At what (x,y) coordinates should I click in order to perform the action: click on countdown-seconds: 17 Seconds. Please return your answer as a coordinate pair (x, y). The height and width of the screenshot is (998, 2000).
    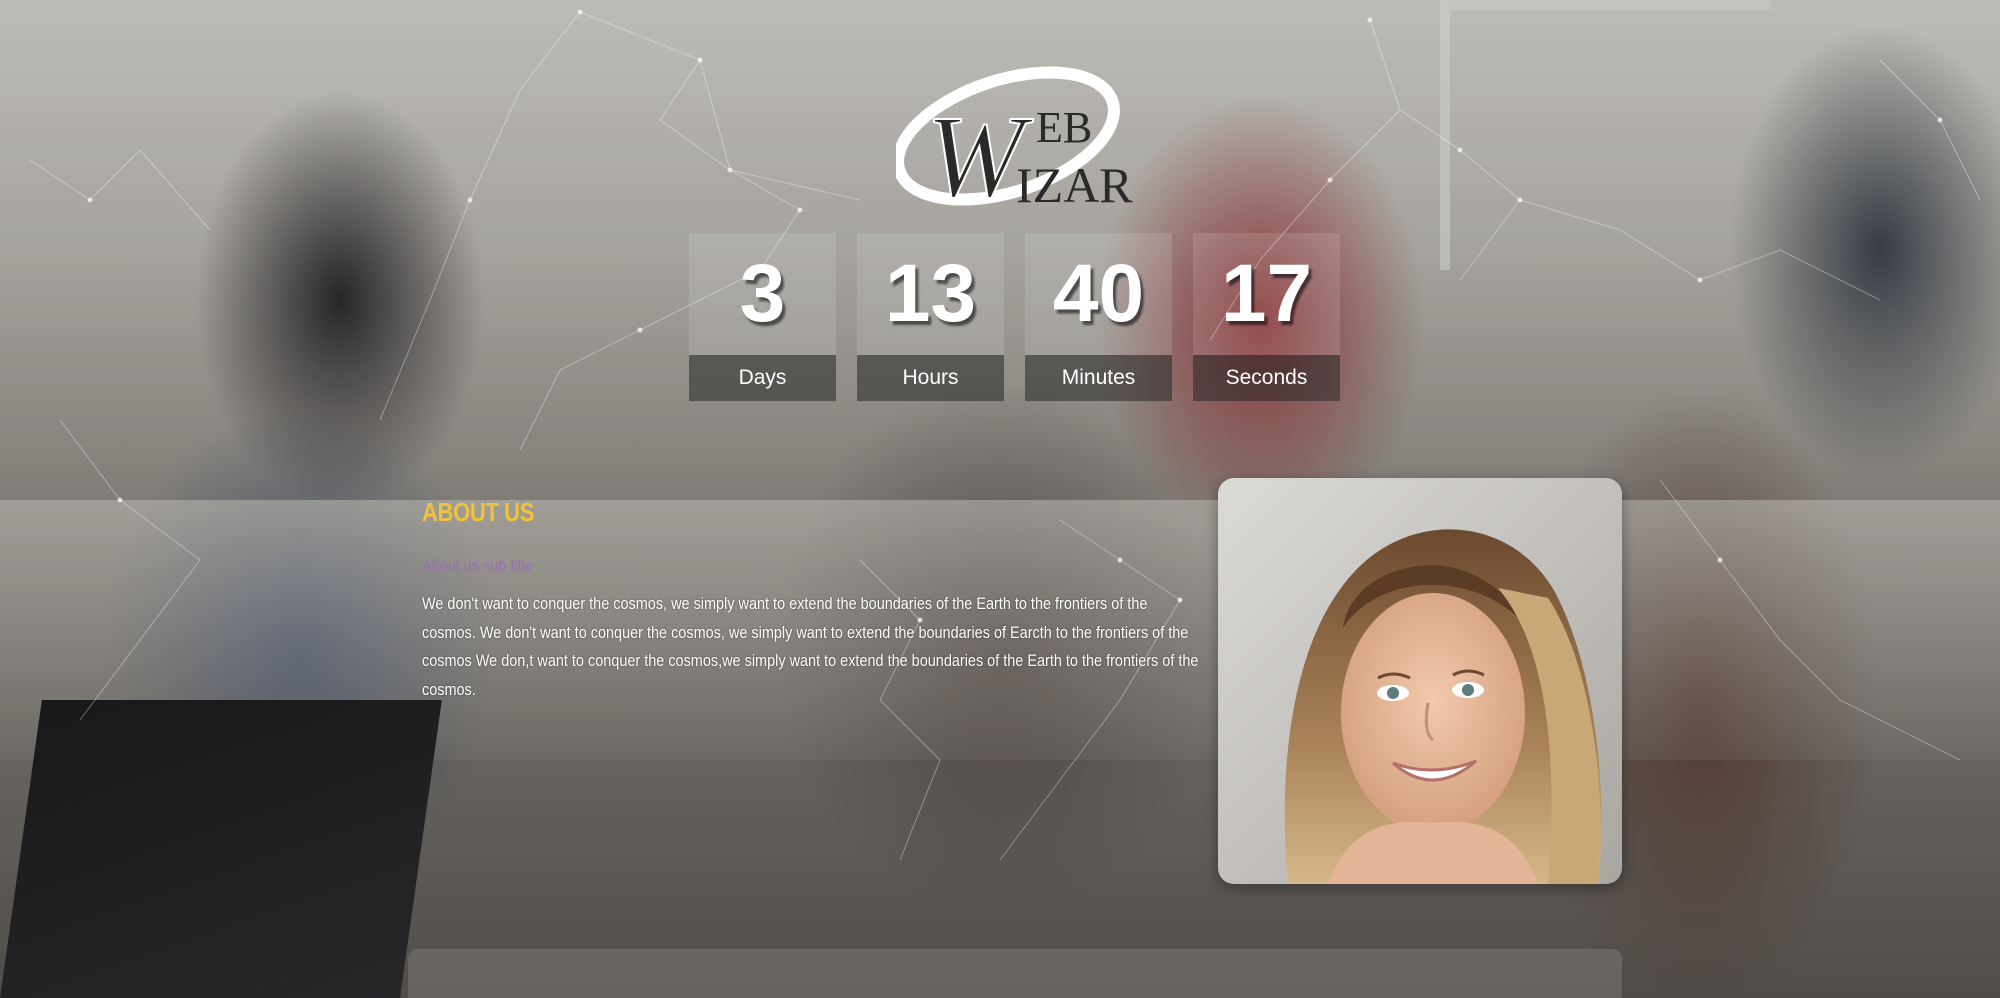
    Looking at the image, I should click on (1266, 317).